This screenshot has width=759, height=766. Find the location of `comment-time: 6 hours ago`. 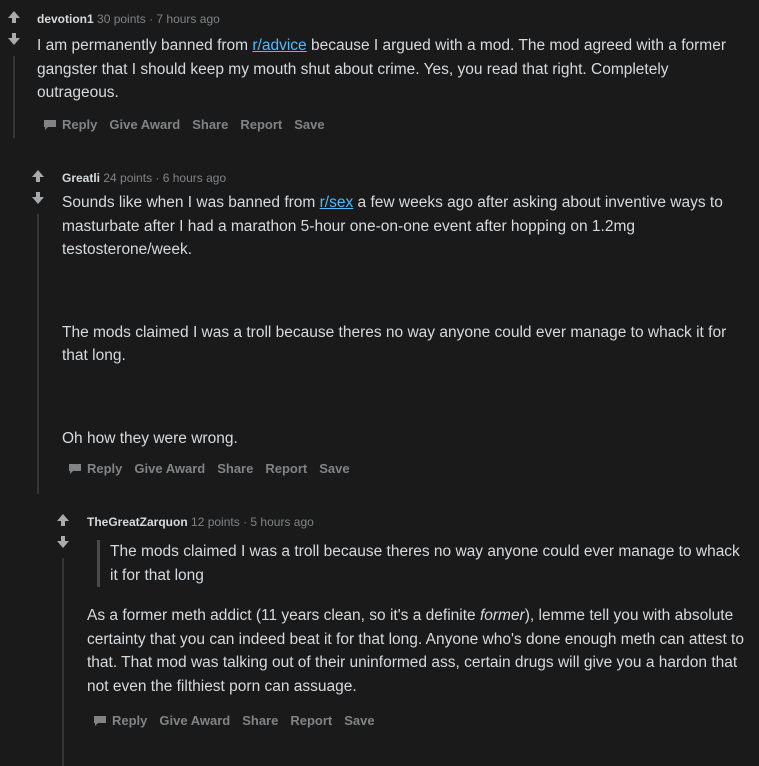

comment-time: 6 hours ago is located at coordinates (194, 178).